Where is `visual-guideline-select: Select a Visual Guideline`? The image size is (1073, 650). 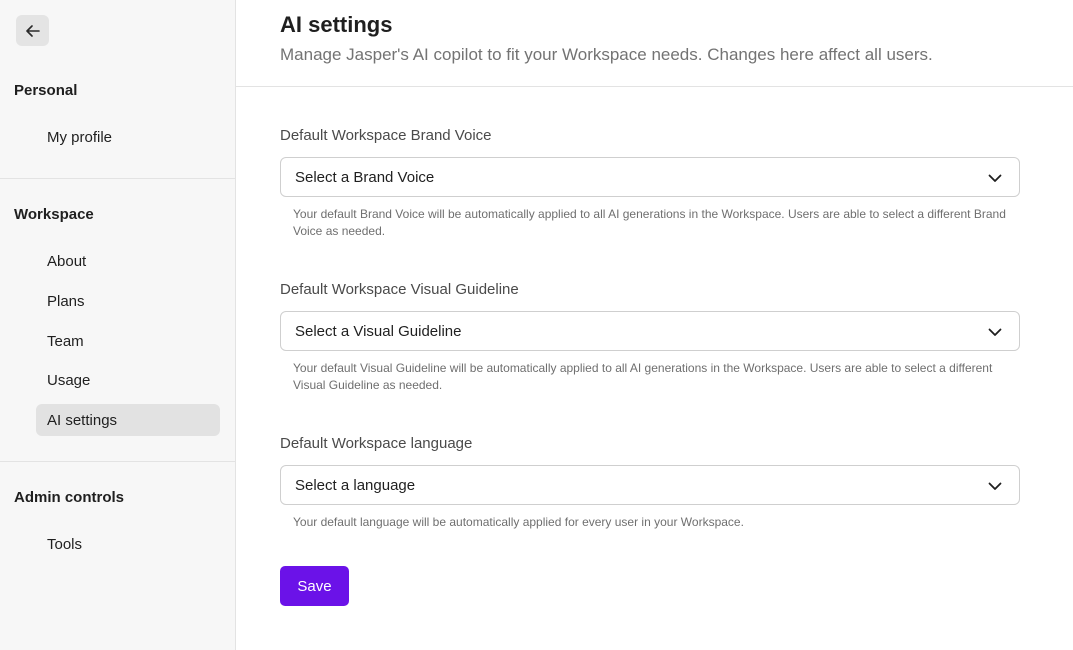
visual-guideline-select: Select a Visual Guideline is located at coordinates (650, 331).